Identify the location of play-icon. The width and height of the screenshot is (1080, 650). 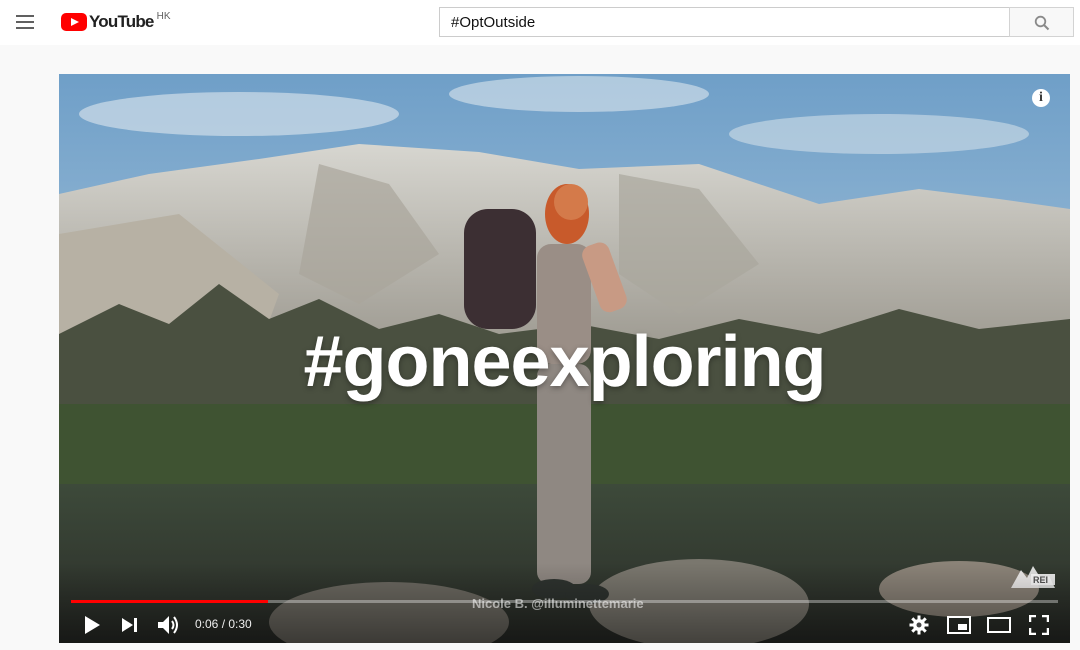
(92, 625).